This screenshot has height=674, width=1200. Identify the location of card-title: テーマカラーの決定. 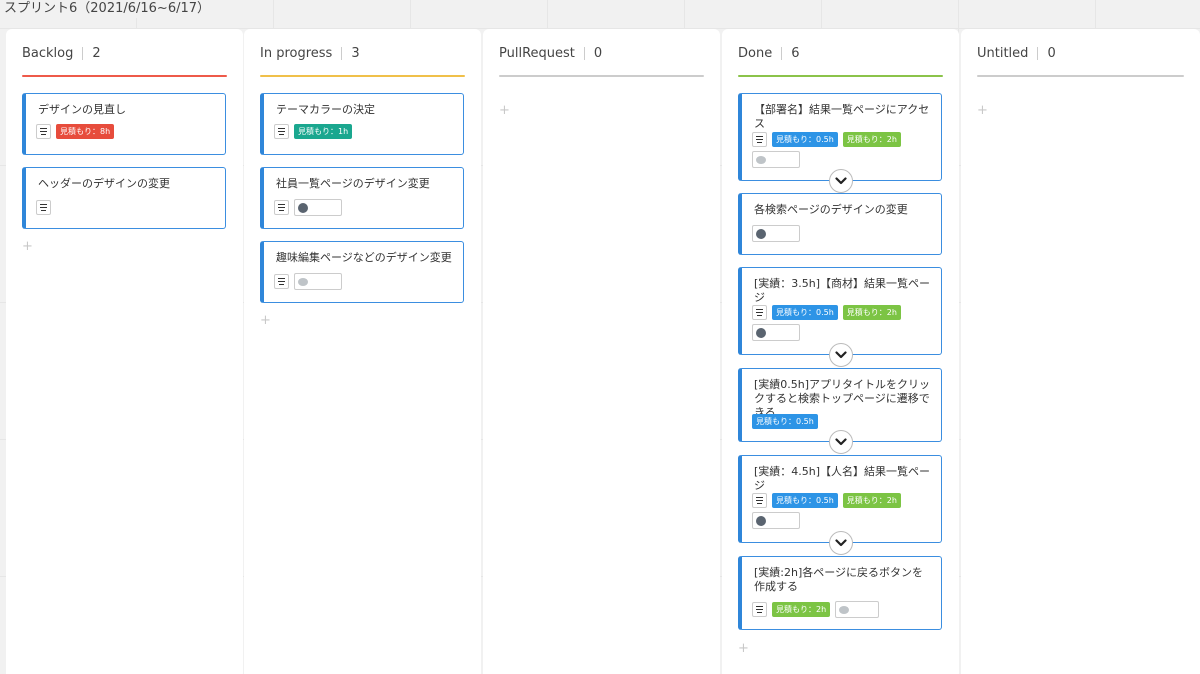
(325, 109).